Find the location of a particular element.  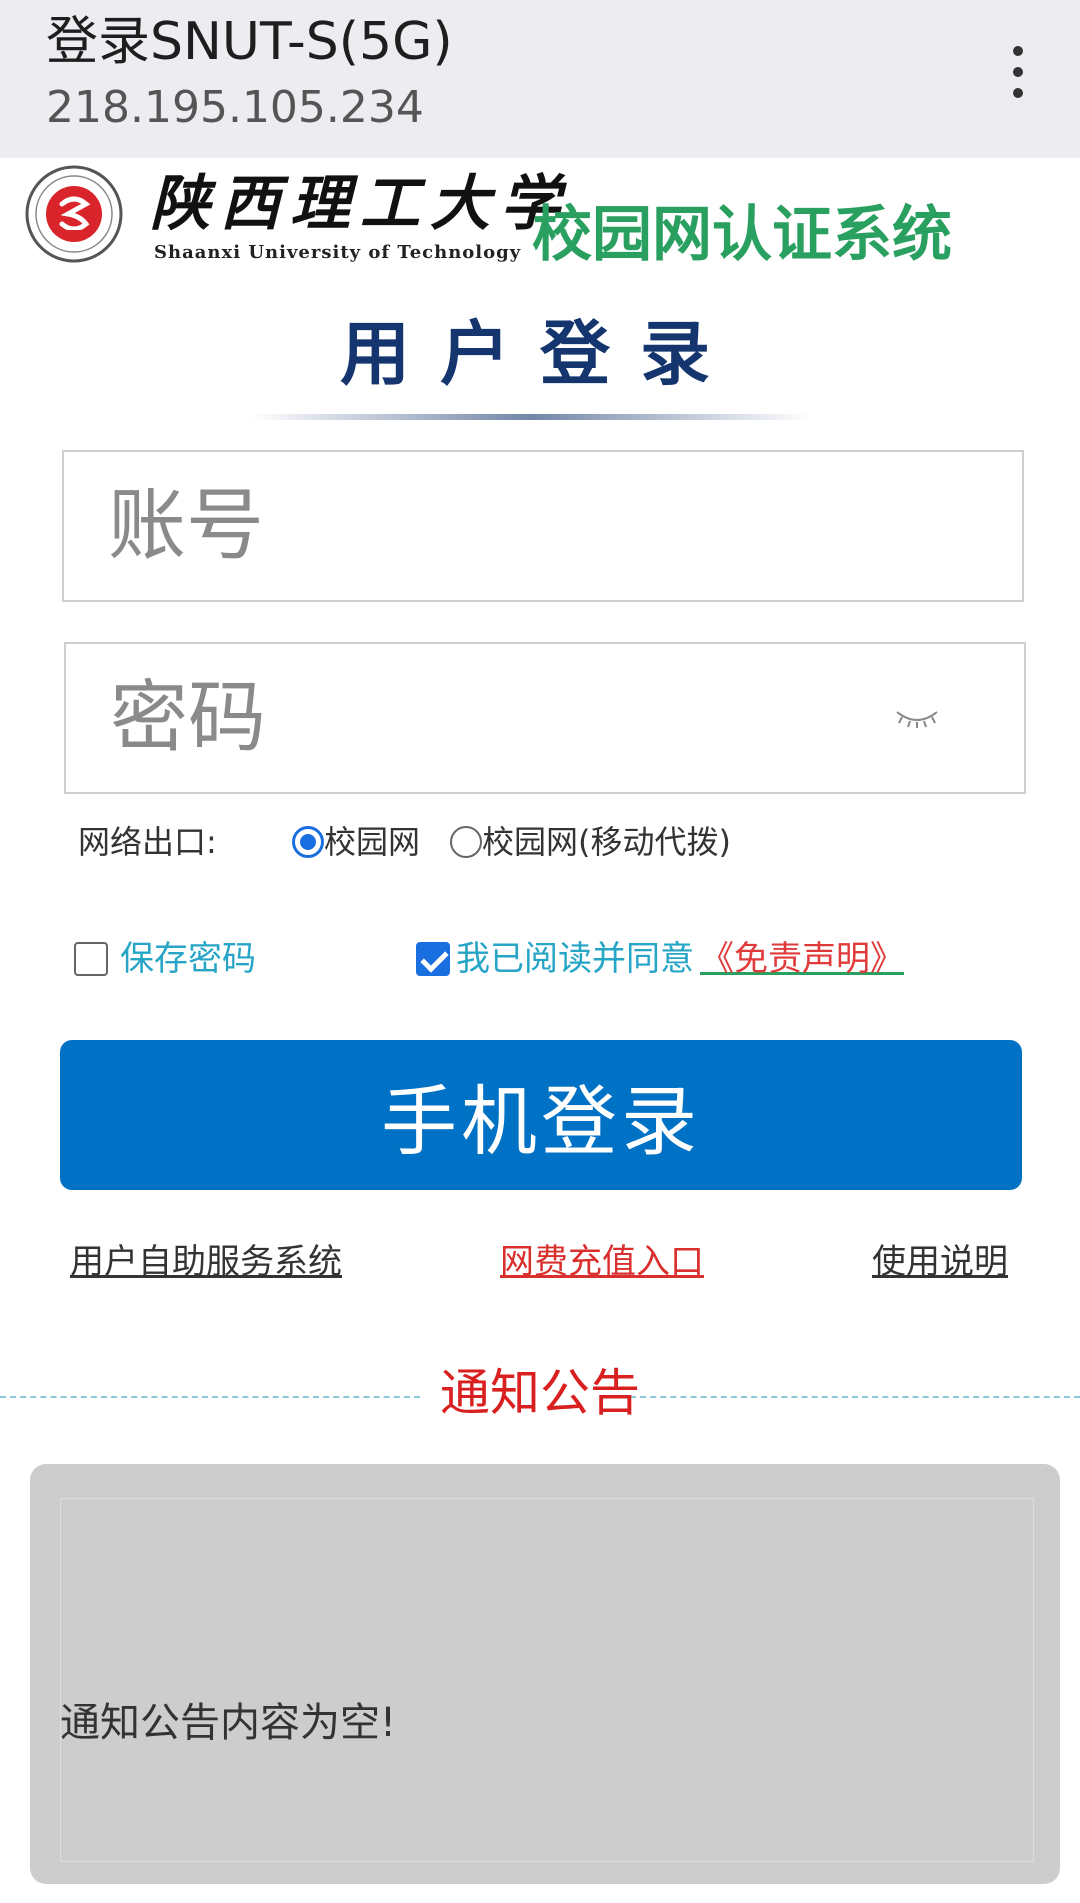

options-row: 保存密码 我已阅读并同意 《免责声明》 is located at coordinates (544, 959).